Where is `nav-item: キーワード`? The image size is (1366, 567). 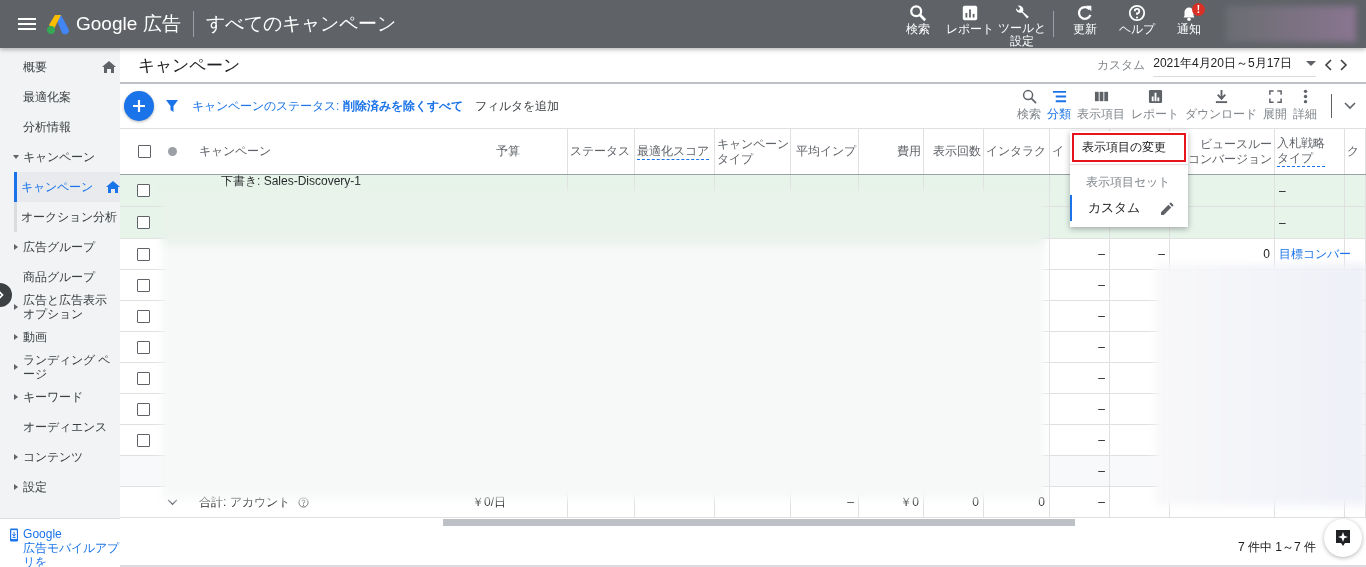
nav-item: キーワード is located at coordinates (66, 397).